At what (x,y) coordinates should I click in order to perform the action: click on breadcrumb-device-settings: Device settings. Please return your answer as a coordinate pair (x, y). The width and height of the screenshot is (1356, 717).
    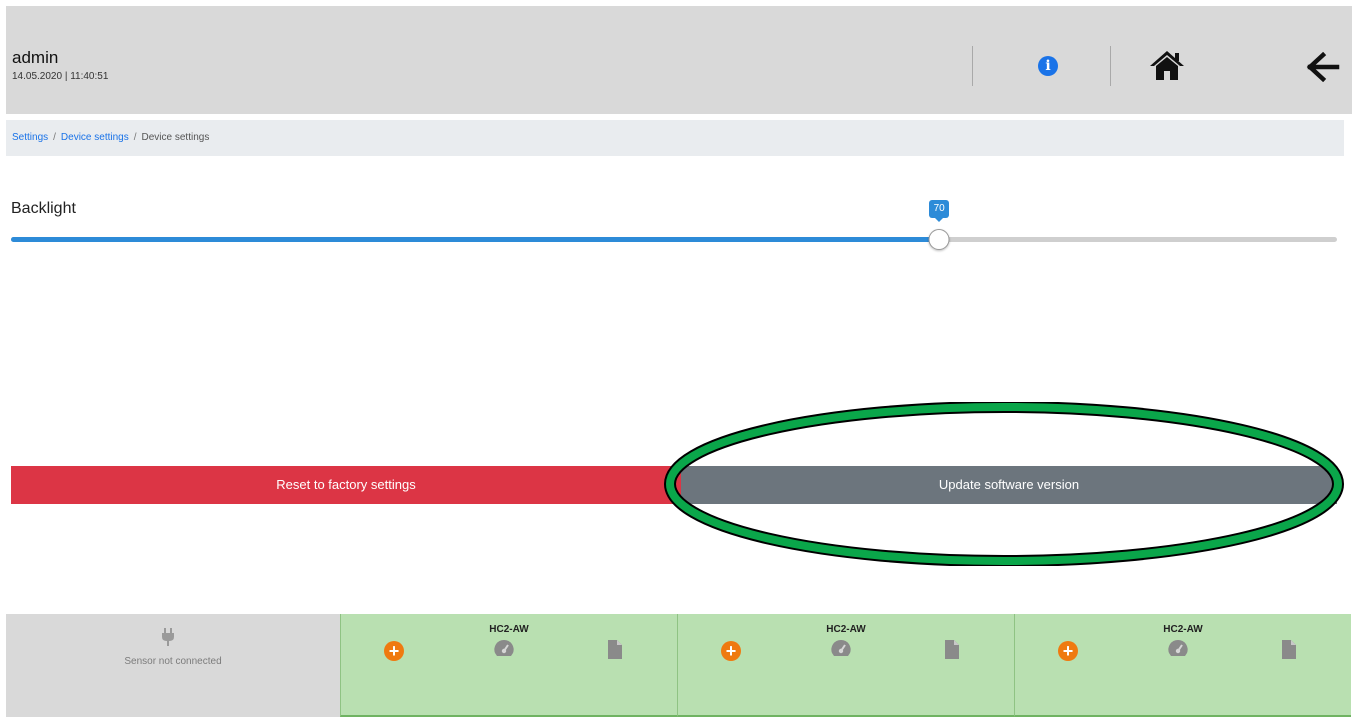
    Looking at the image, I should click on (95, 137).